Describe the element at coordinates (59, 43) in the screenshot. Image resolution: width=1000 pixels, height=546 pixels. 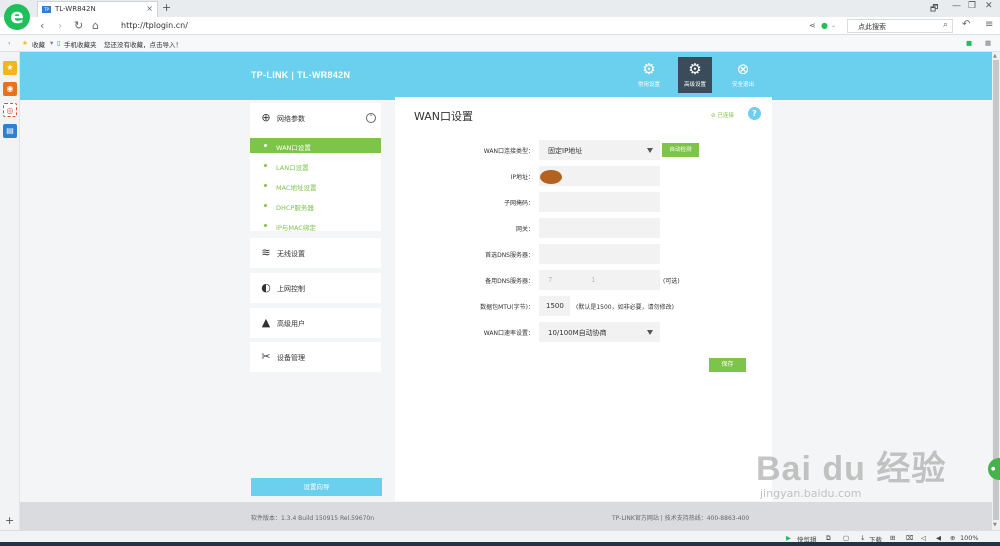
I see `phone-icon: ▯` at that location.